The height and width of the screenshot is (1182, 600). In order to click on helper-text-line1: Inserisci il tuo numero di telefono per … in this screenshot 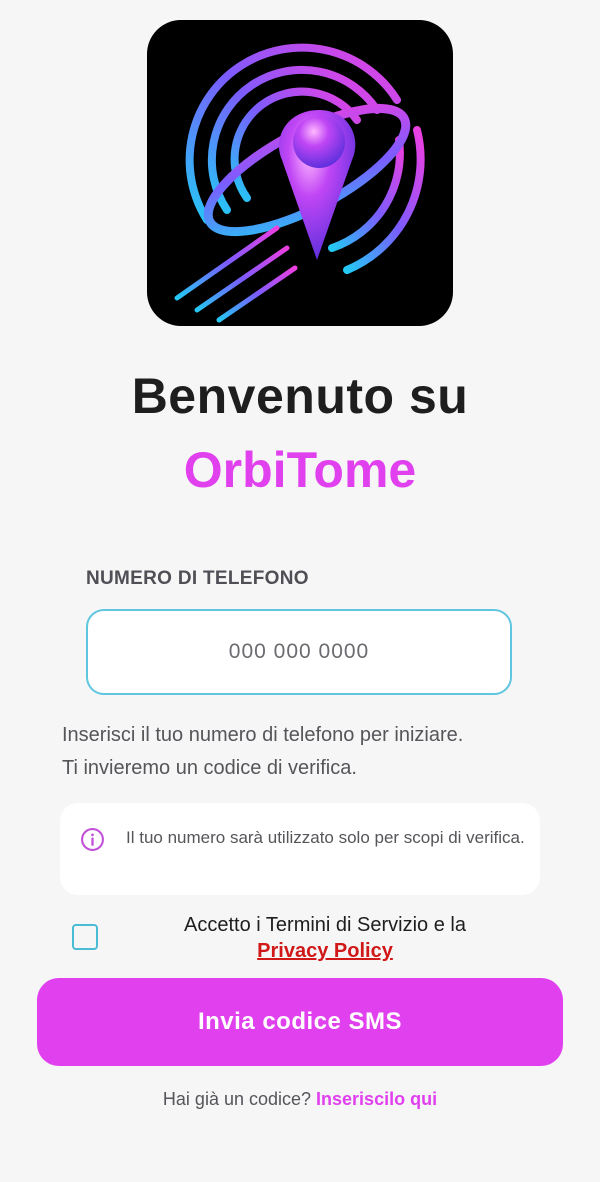, I will do `click(263, 735)`.